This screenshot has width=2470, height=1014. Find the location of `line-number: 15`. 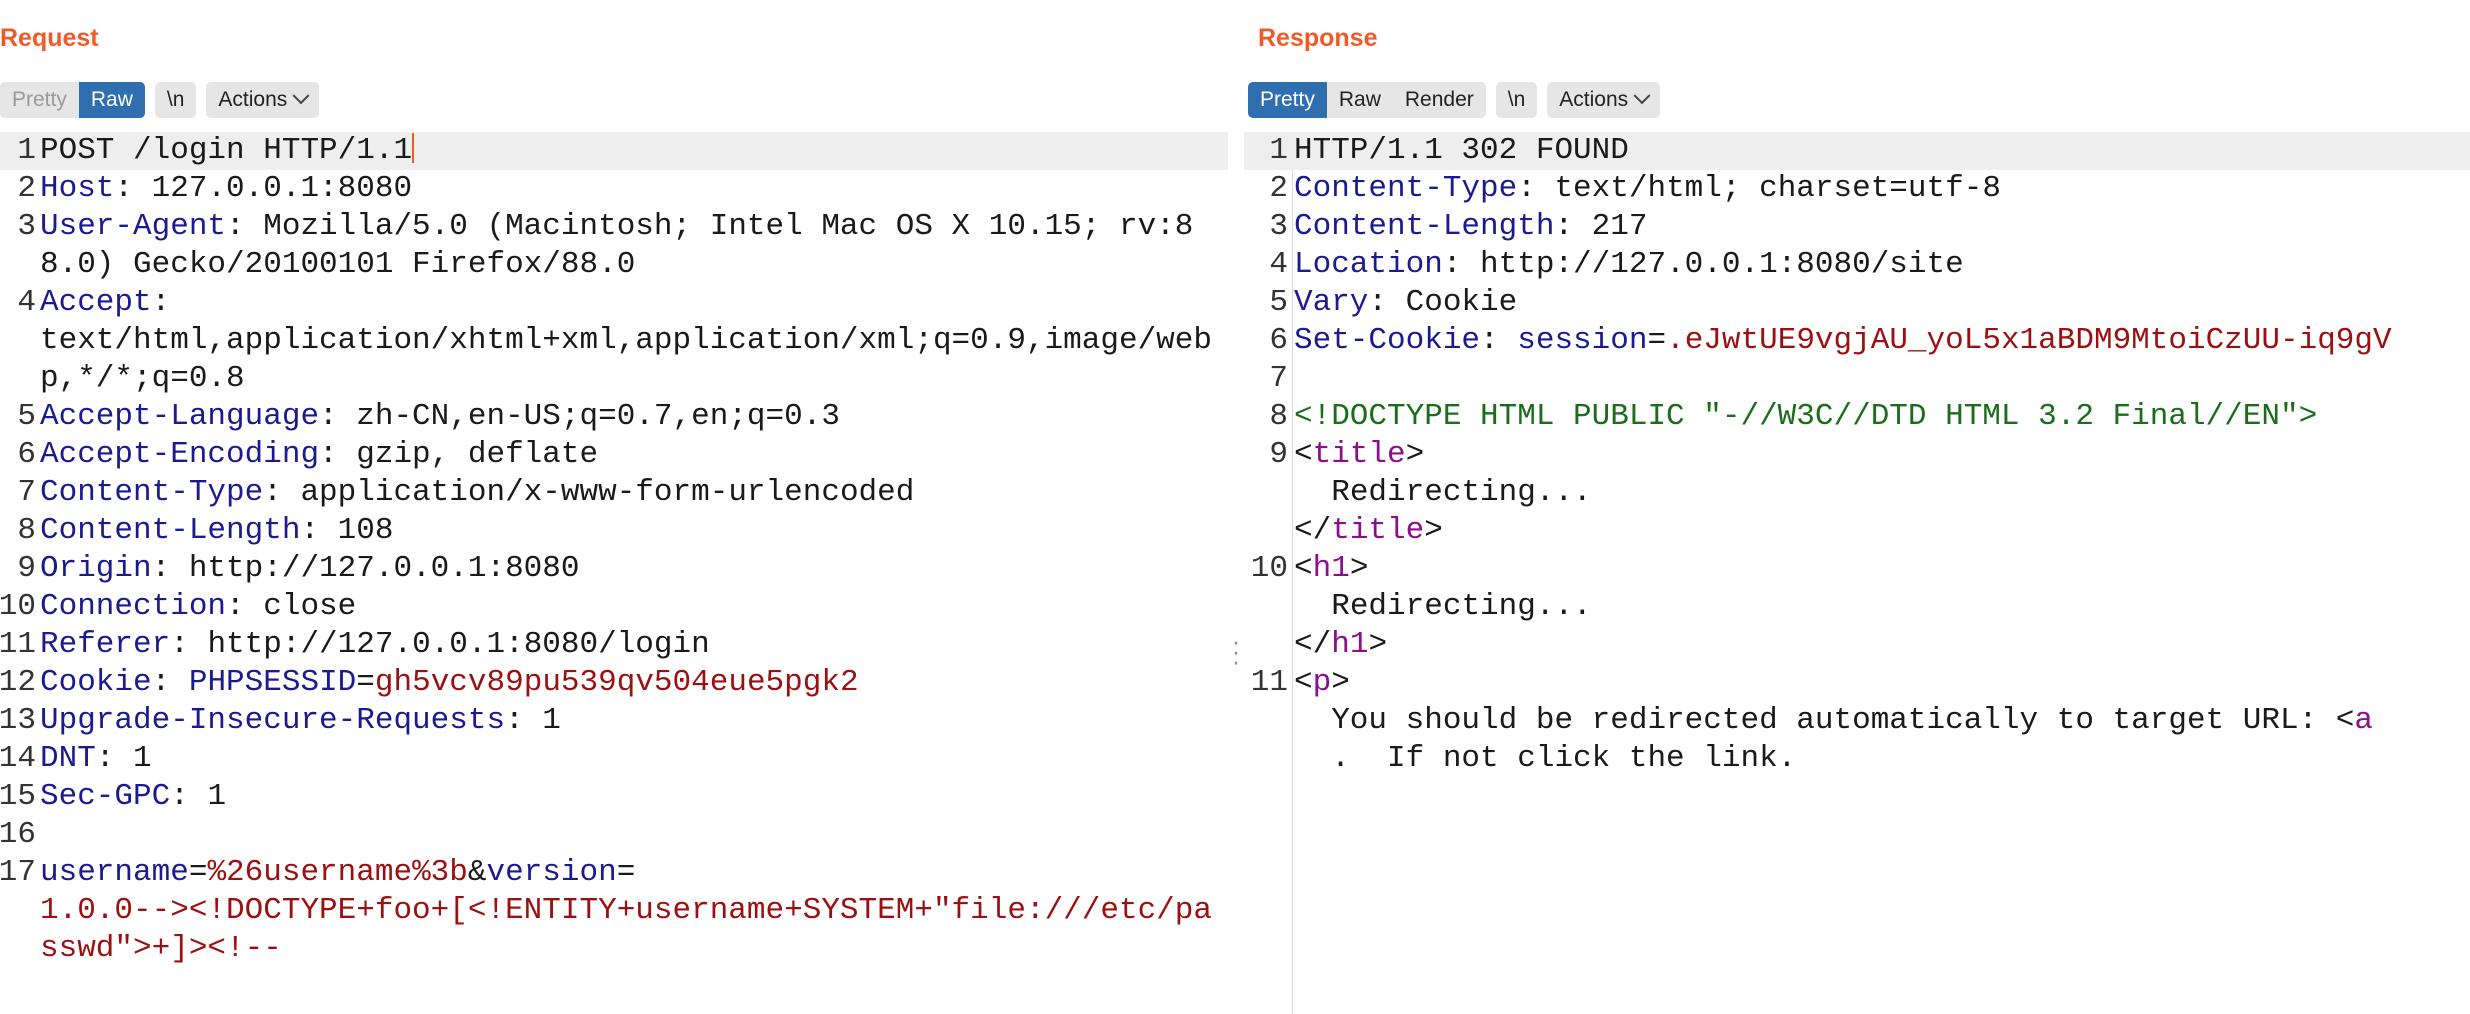

line-number: 15 is located at coordinates (18, 796).